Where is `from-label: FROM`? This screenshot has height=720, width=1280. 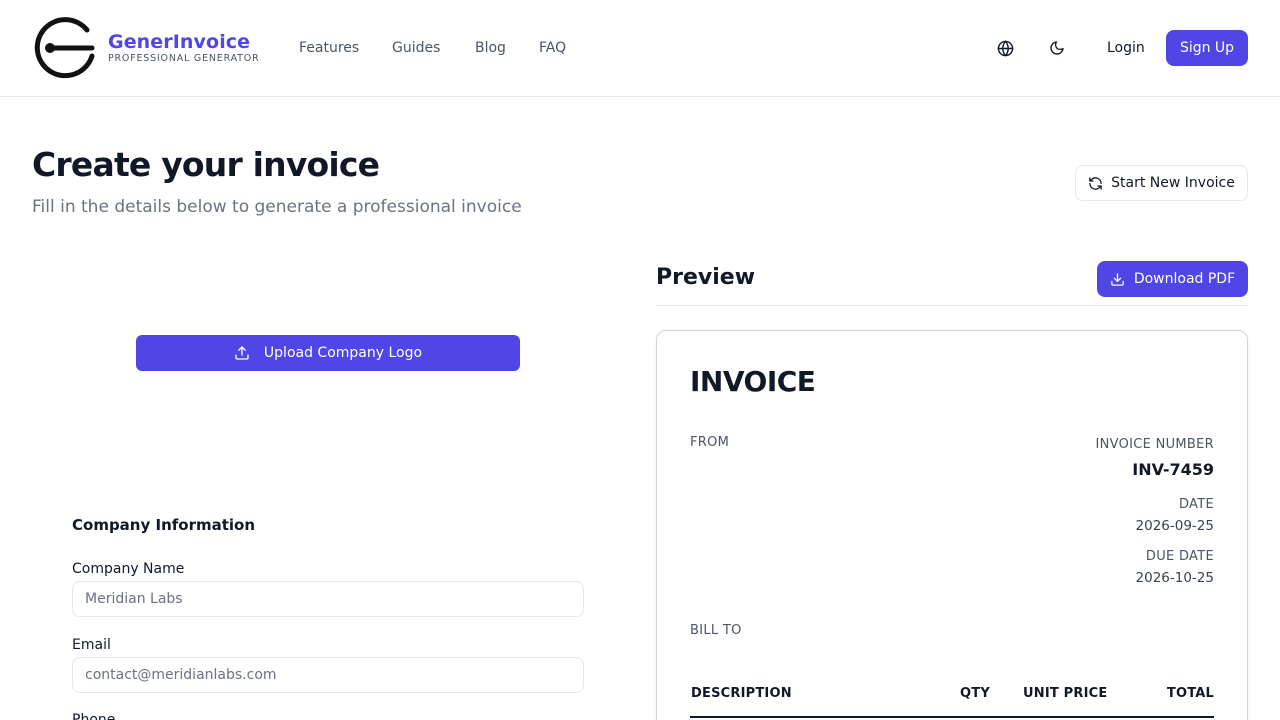
from-label: FROM is located at coordinates (710, 442).